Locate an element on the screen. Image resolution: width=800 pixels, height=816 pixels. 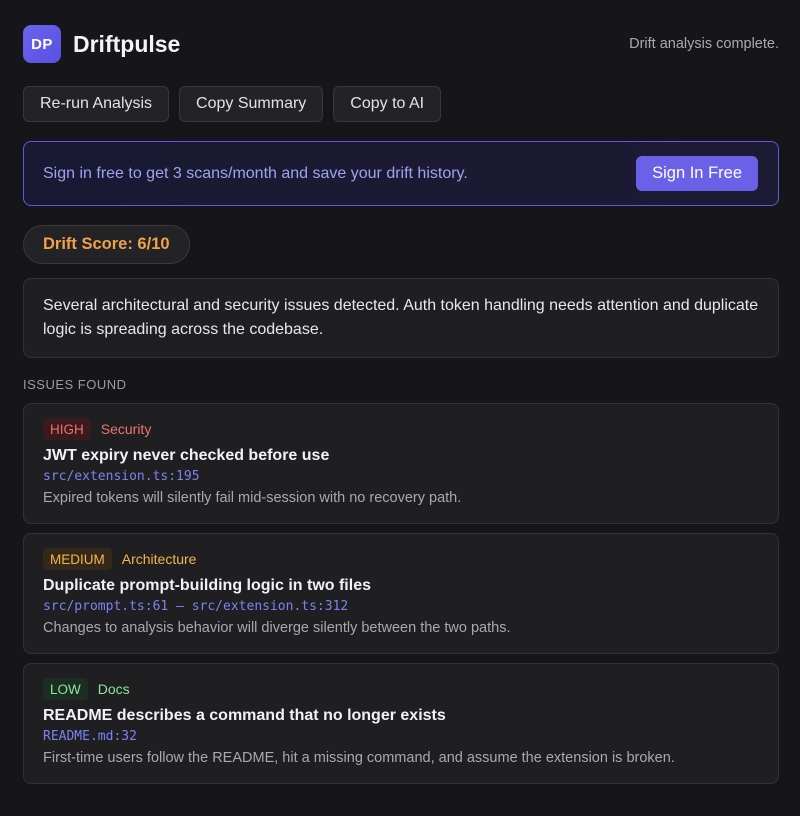
severity-badge: MEDIUM is located at coordinates (77, 559).